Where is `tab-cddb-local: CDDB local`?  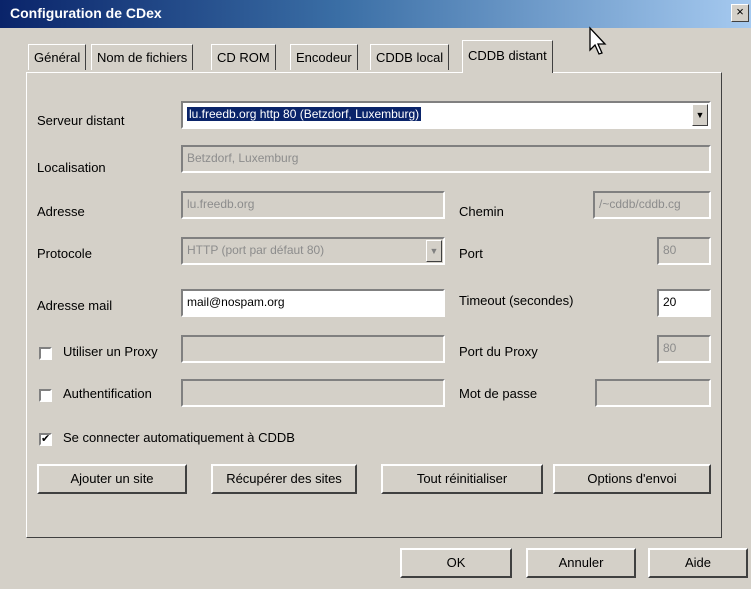
tab-cddb-local: CDDB local is located at coordinates (410, 57).